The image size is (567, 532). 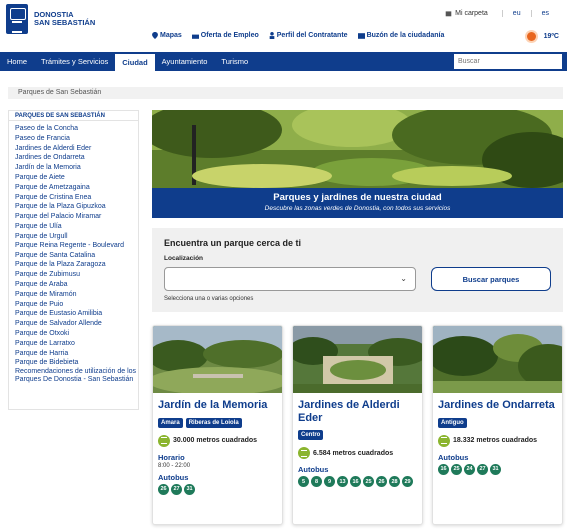 What do you see at coordinates (185, 61) in the screenshot?
I see `nav-ayuntamiento: Ayuntamiento` at bounding box center [185, 61].